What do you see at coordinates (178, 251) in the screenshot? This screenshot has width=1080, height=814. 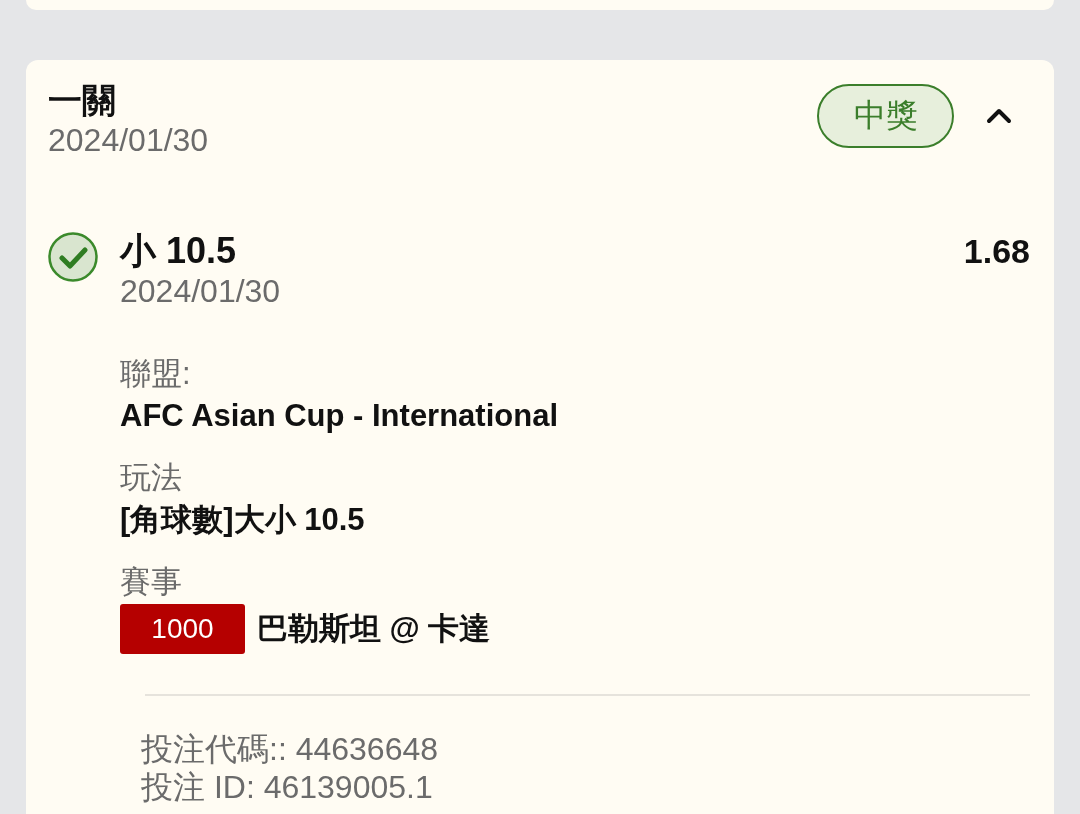 I see `selection-name: 小 10.5` at bounding box center [178, 251].